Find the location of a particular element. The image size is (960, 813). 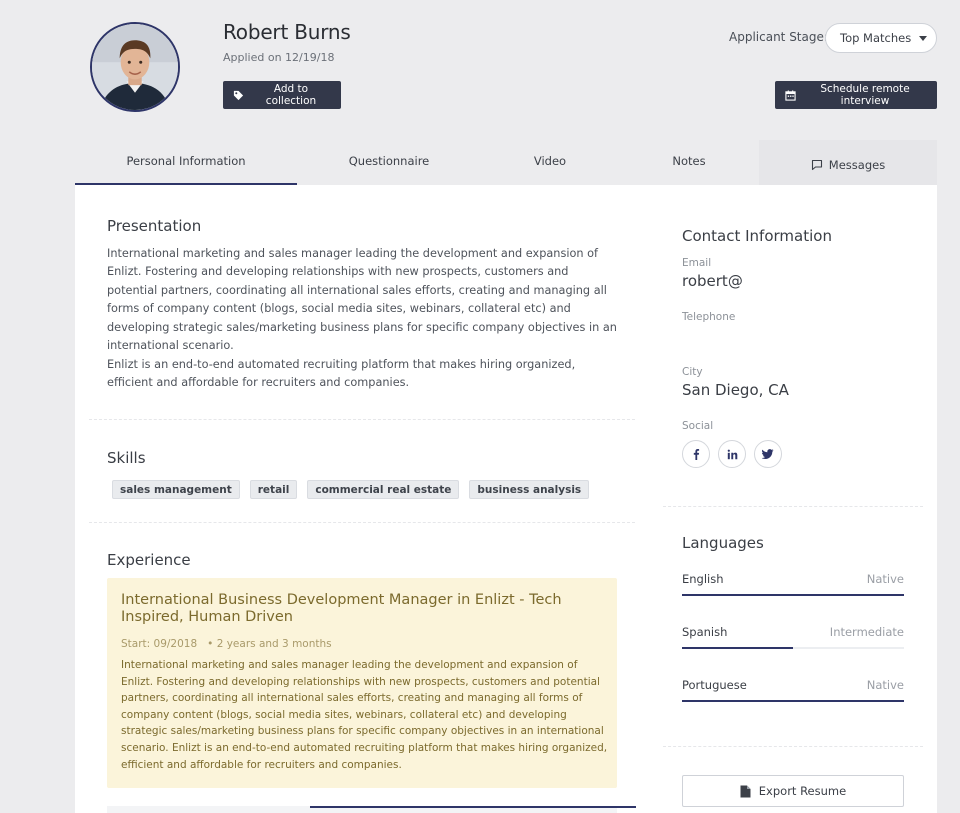

tab-personal-information: Personal Information is located at coordinates (186, 162).